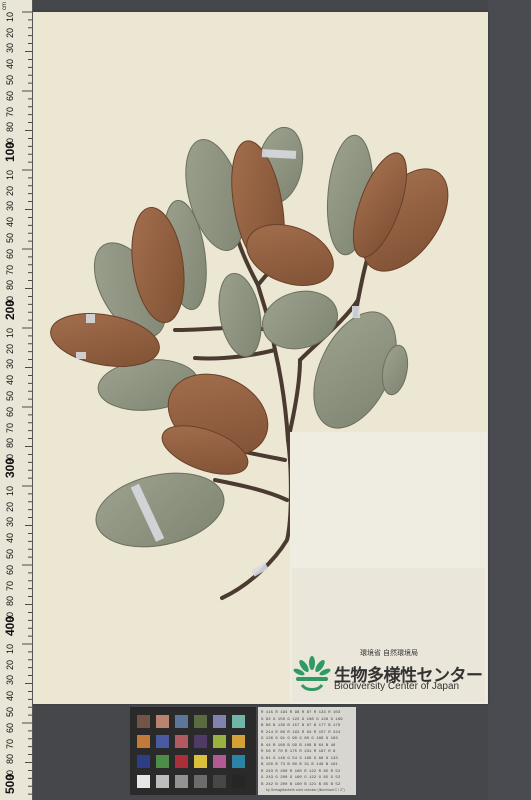 Image resolution: width=531 pixels, height=800 pixels. Describe the element at coordinates (301, 771) in the screenshot. I see `color-value-row: R 243 R 200 R 160 R 122 R 85 R 52` at that location.